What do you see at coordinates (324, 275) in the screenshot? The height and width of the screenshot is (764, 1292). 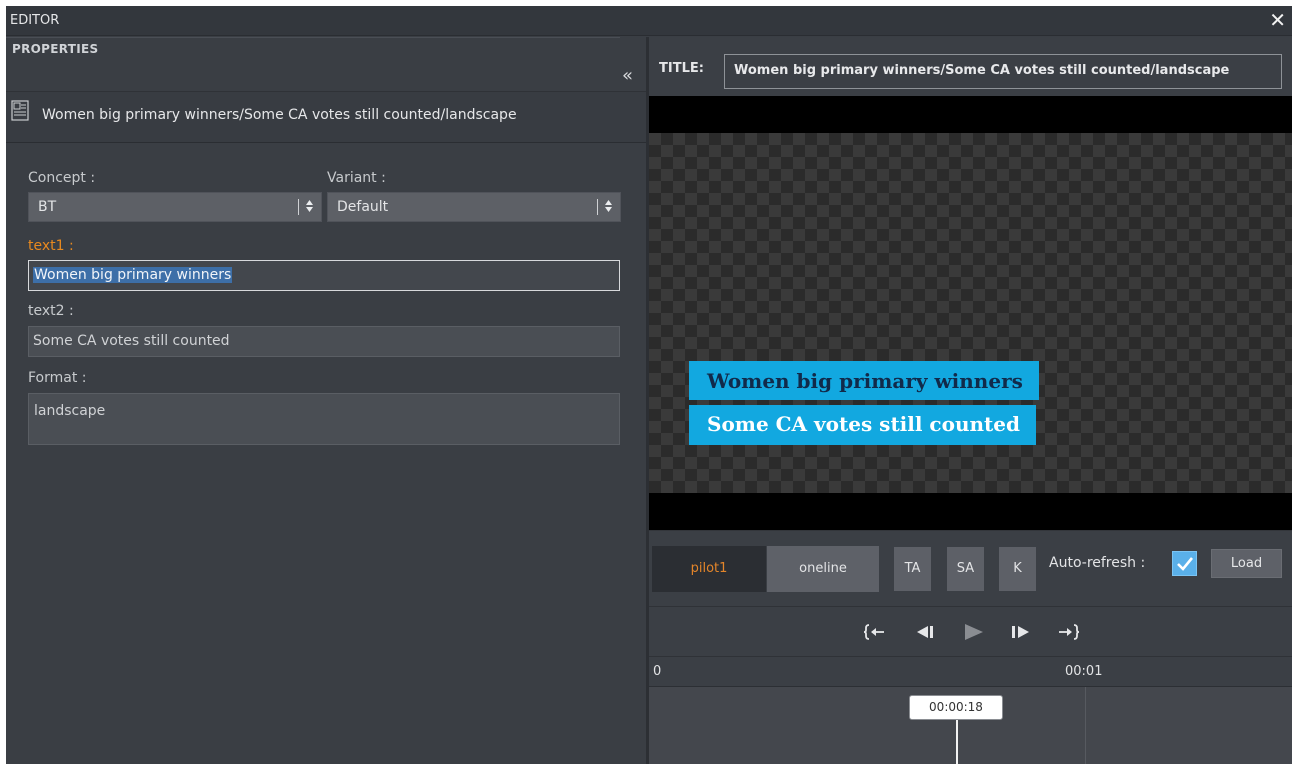 I see `text1-field: Women big primary winners` at bounding box center [324, 275].